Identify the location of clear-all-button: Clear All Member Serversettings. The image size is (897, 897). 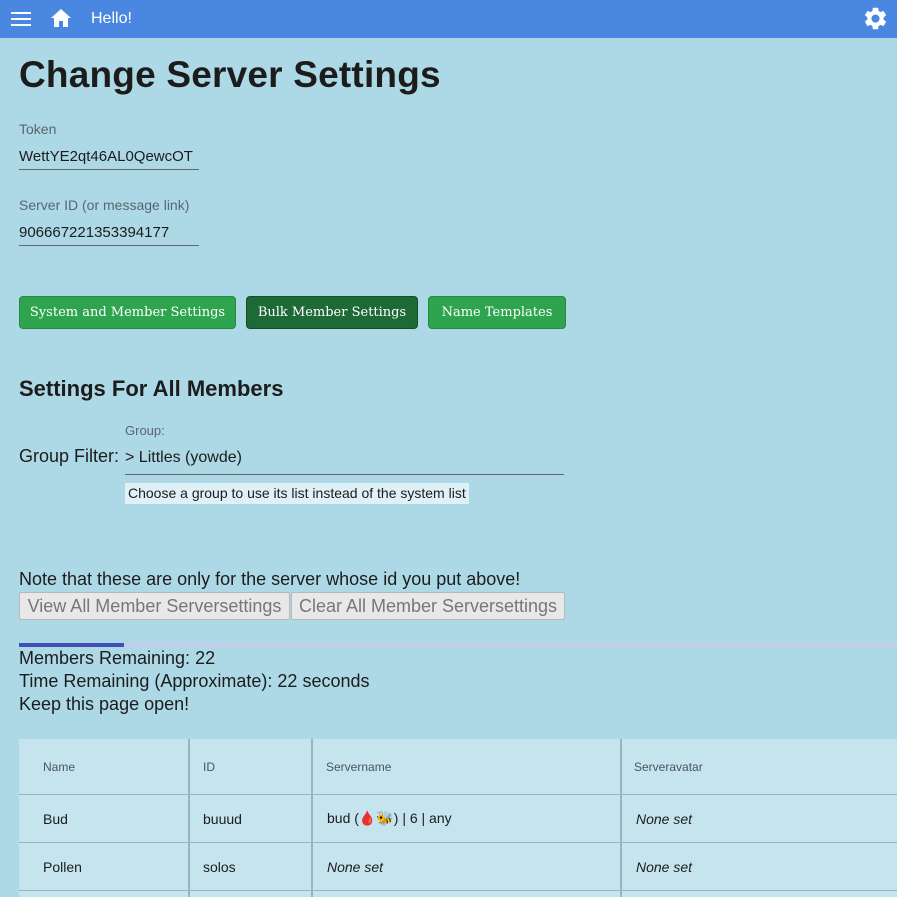
(428, 606).